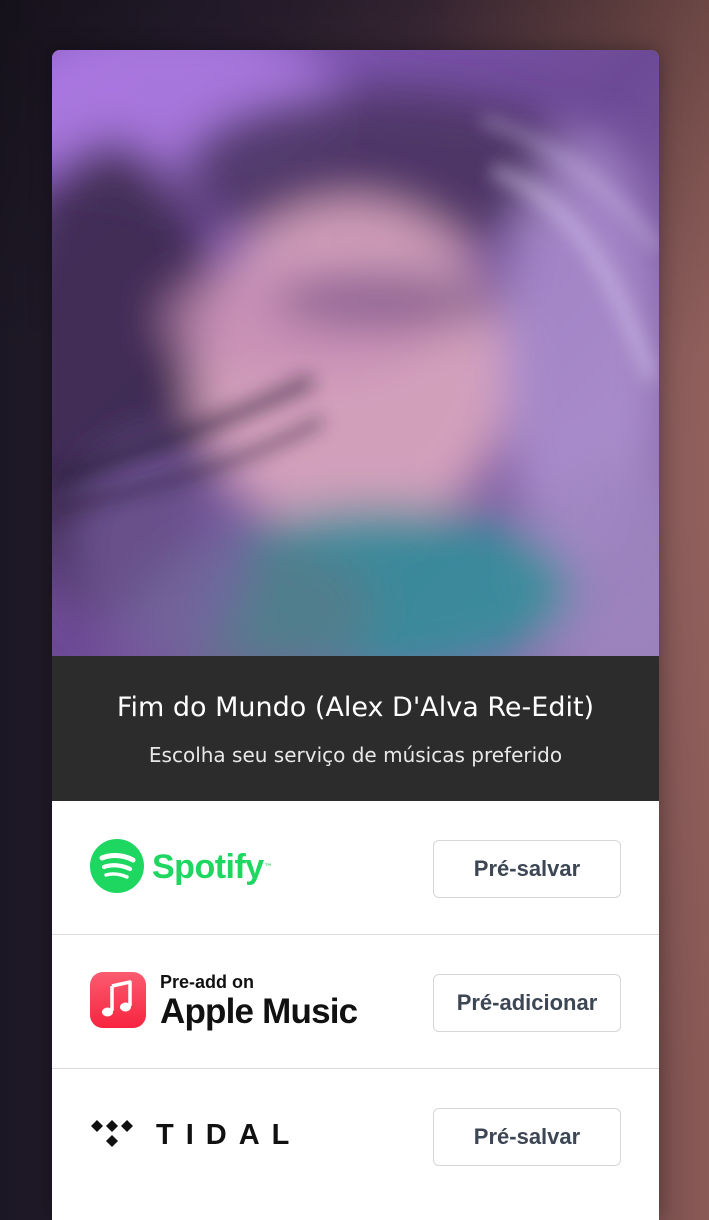 The width and height of the screenshot is (709, 1220). What do you see at coordinates (208, 867) in the screenshot?
I see `spotify-wordmark: Spotify` at bounding box center [208, 867].